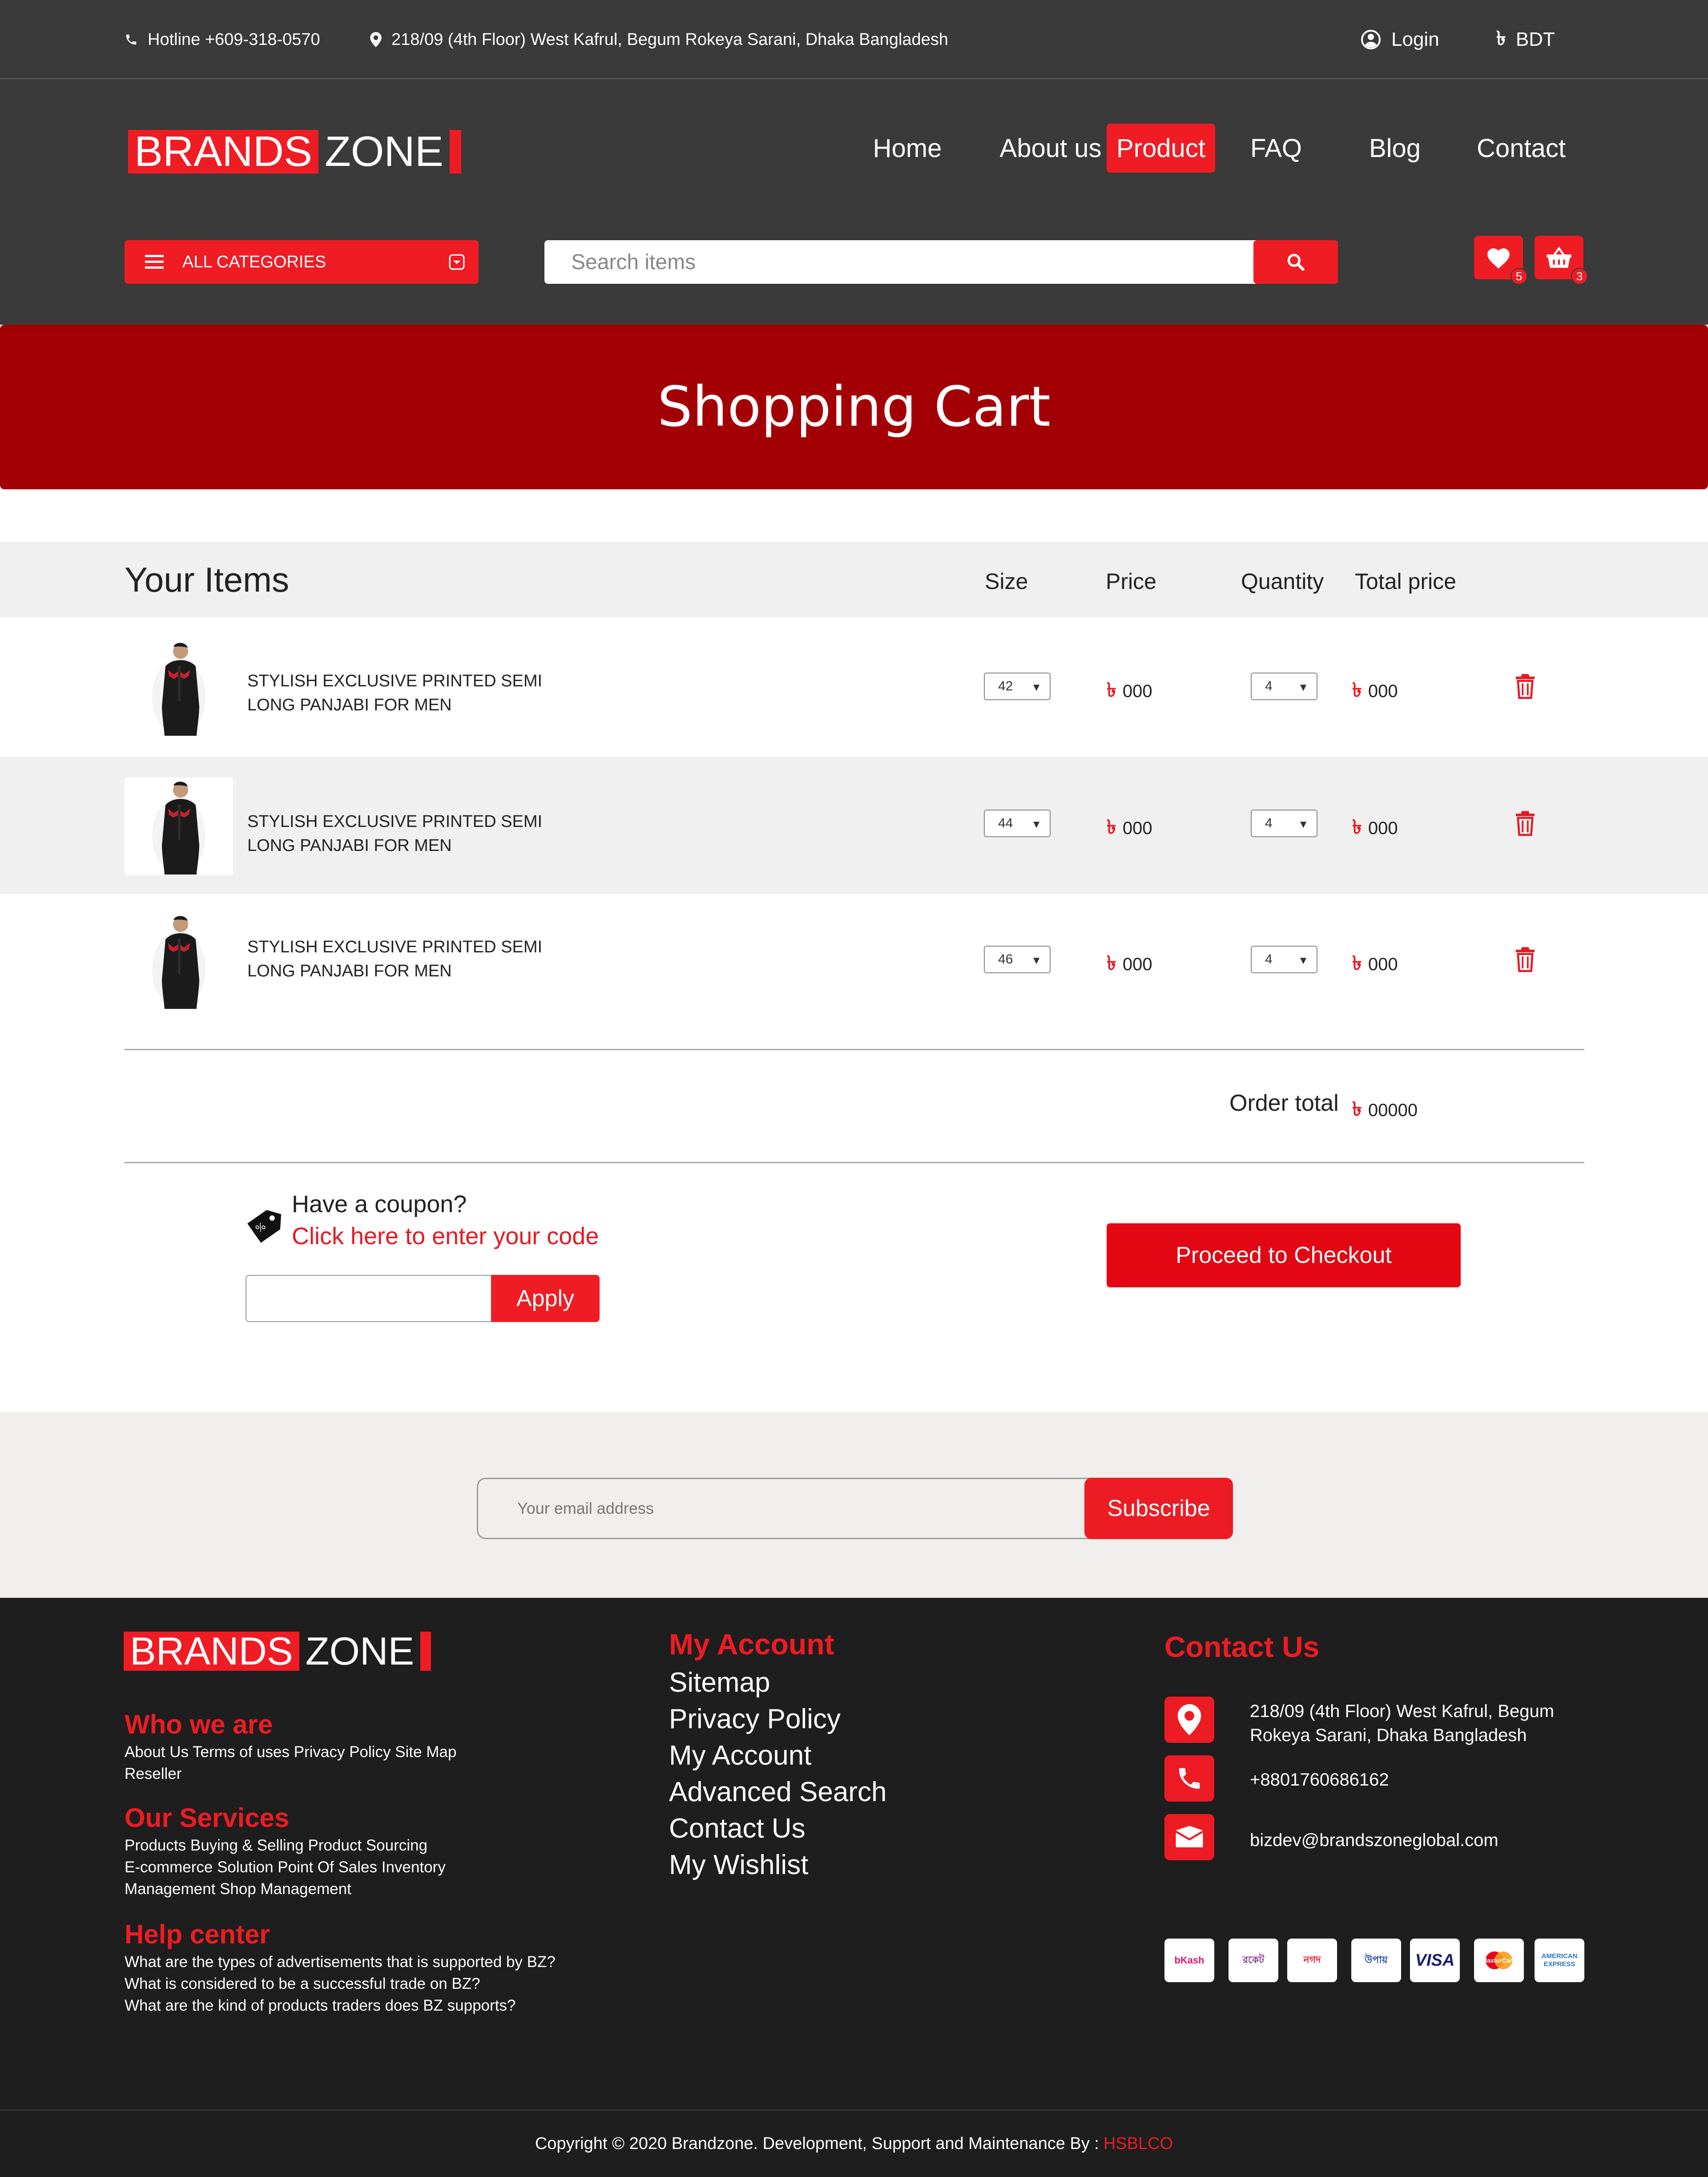 This screenshot has height=2177, width=1708. What do you see at coordinates (904, 262) in the screenshot?
I see `search-input` at bounding box center [904, 262].